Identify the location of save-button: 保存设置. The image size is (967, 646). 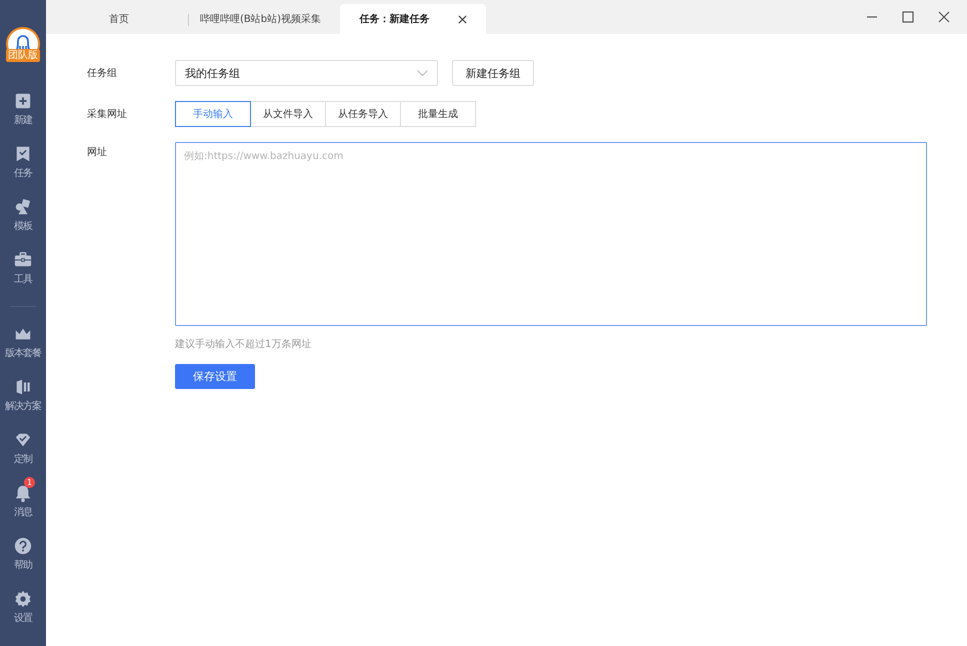
(215, 376).